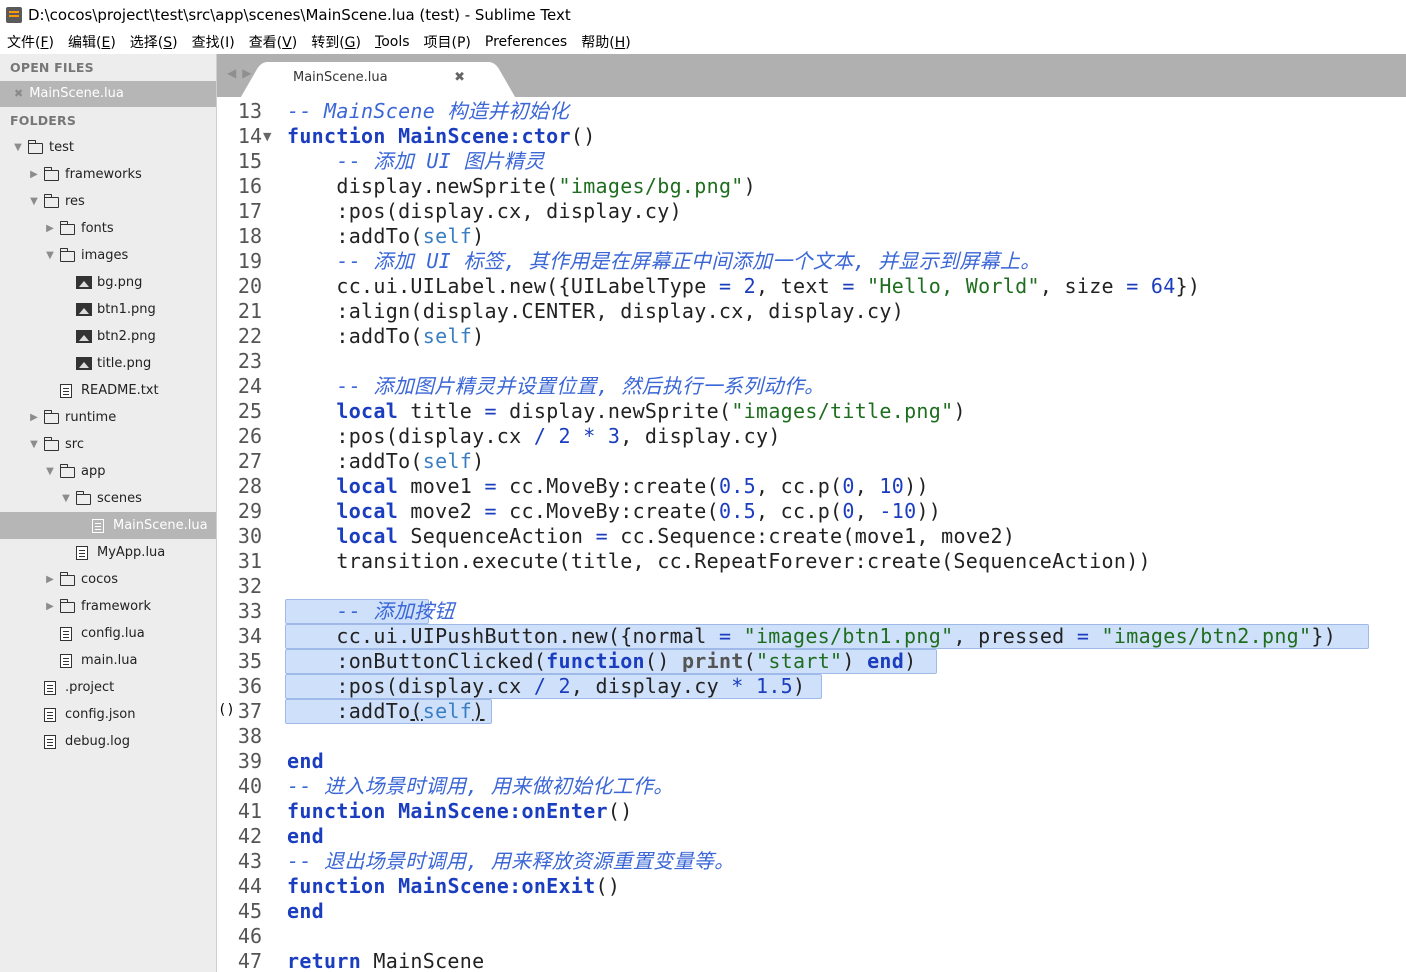 This screenshot has width=1406, height=972. Describe the element at coordinates (453, 886) in the screenshot. I see `code-line: function MainScene:onExit()` at that location.